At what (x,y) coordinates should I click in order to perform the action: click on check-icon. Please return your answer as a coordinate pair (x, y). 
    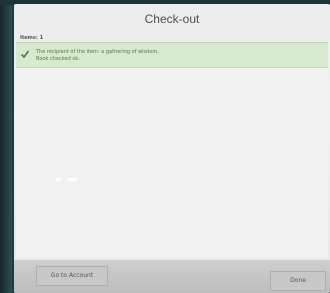
    Looking at the image, I should click on (25, 54).